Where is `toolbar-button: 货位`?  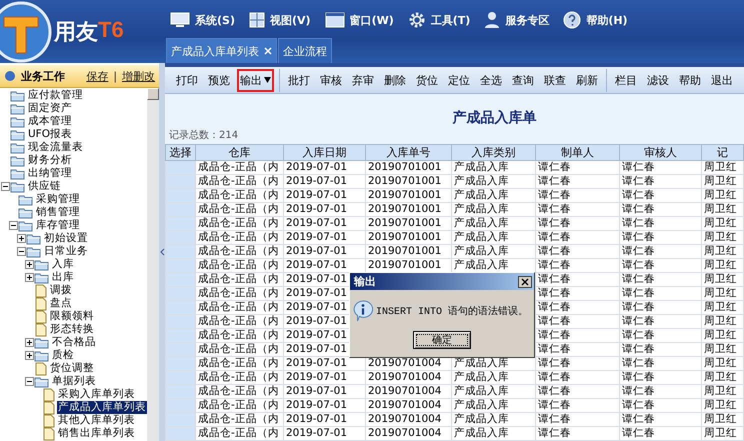
toolbar-button: 货位 is located at coordinates (427, 80).